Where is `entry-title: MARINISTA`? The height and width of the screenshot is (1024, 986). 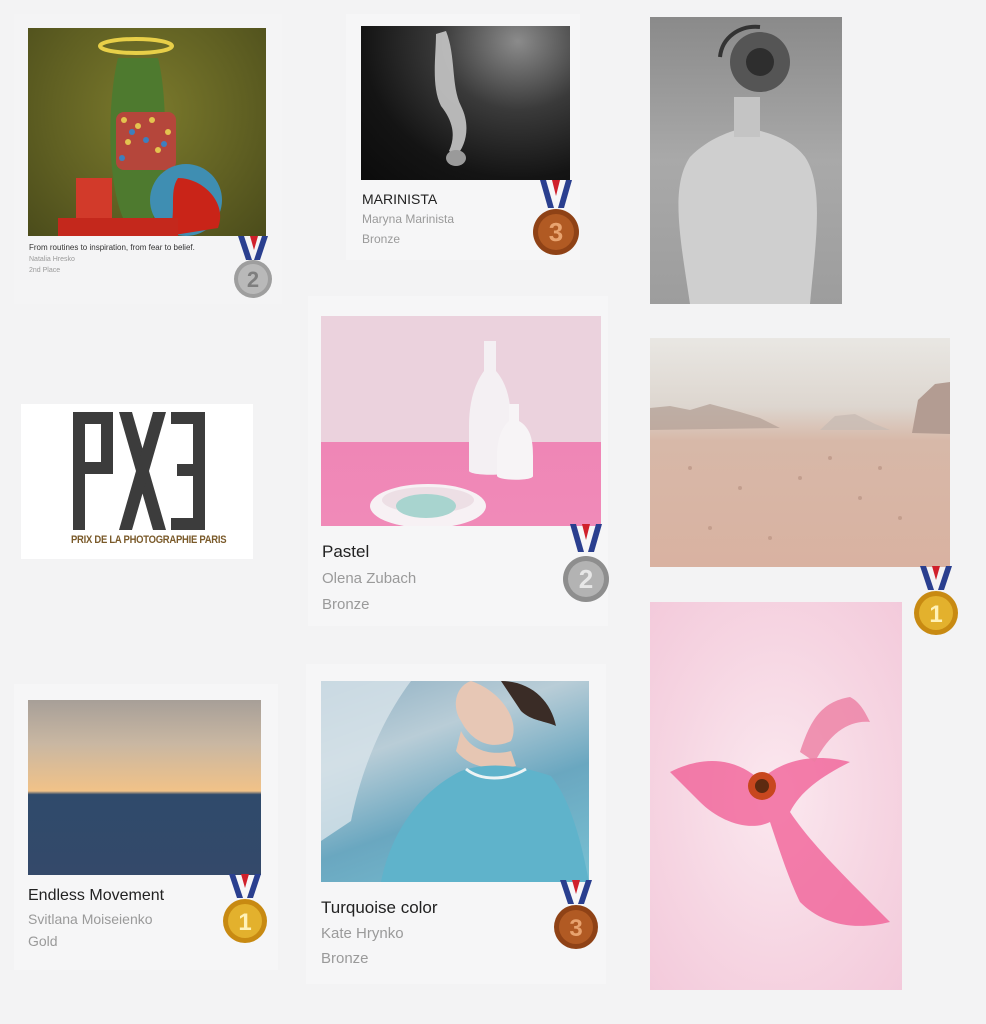
entry-title: MARINISTA is located at coordinates (400, 199).